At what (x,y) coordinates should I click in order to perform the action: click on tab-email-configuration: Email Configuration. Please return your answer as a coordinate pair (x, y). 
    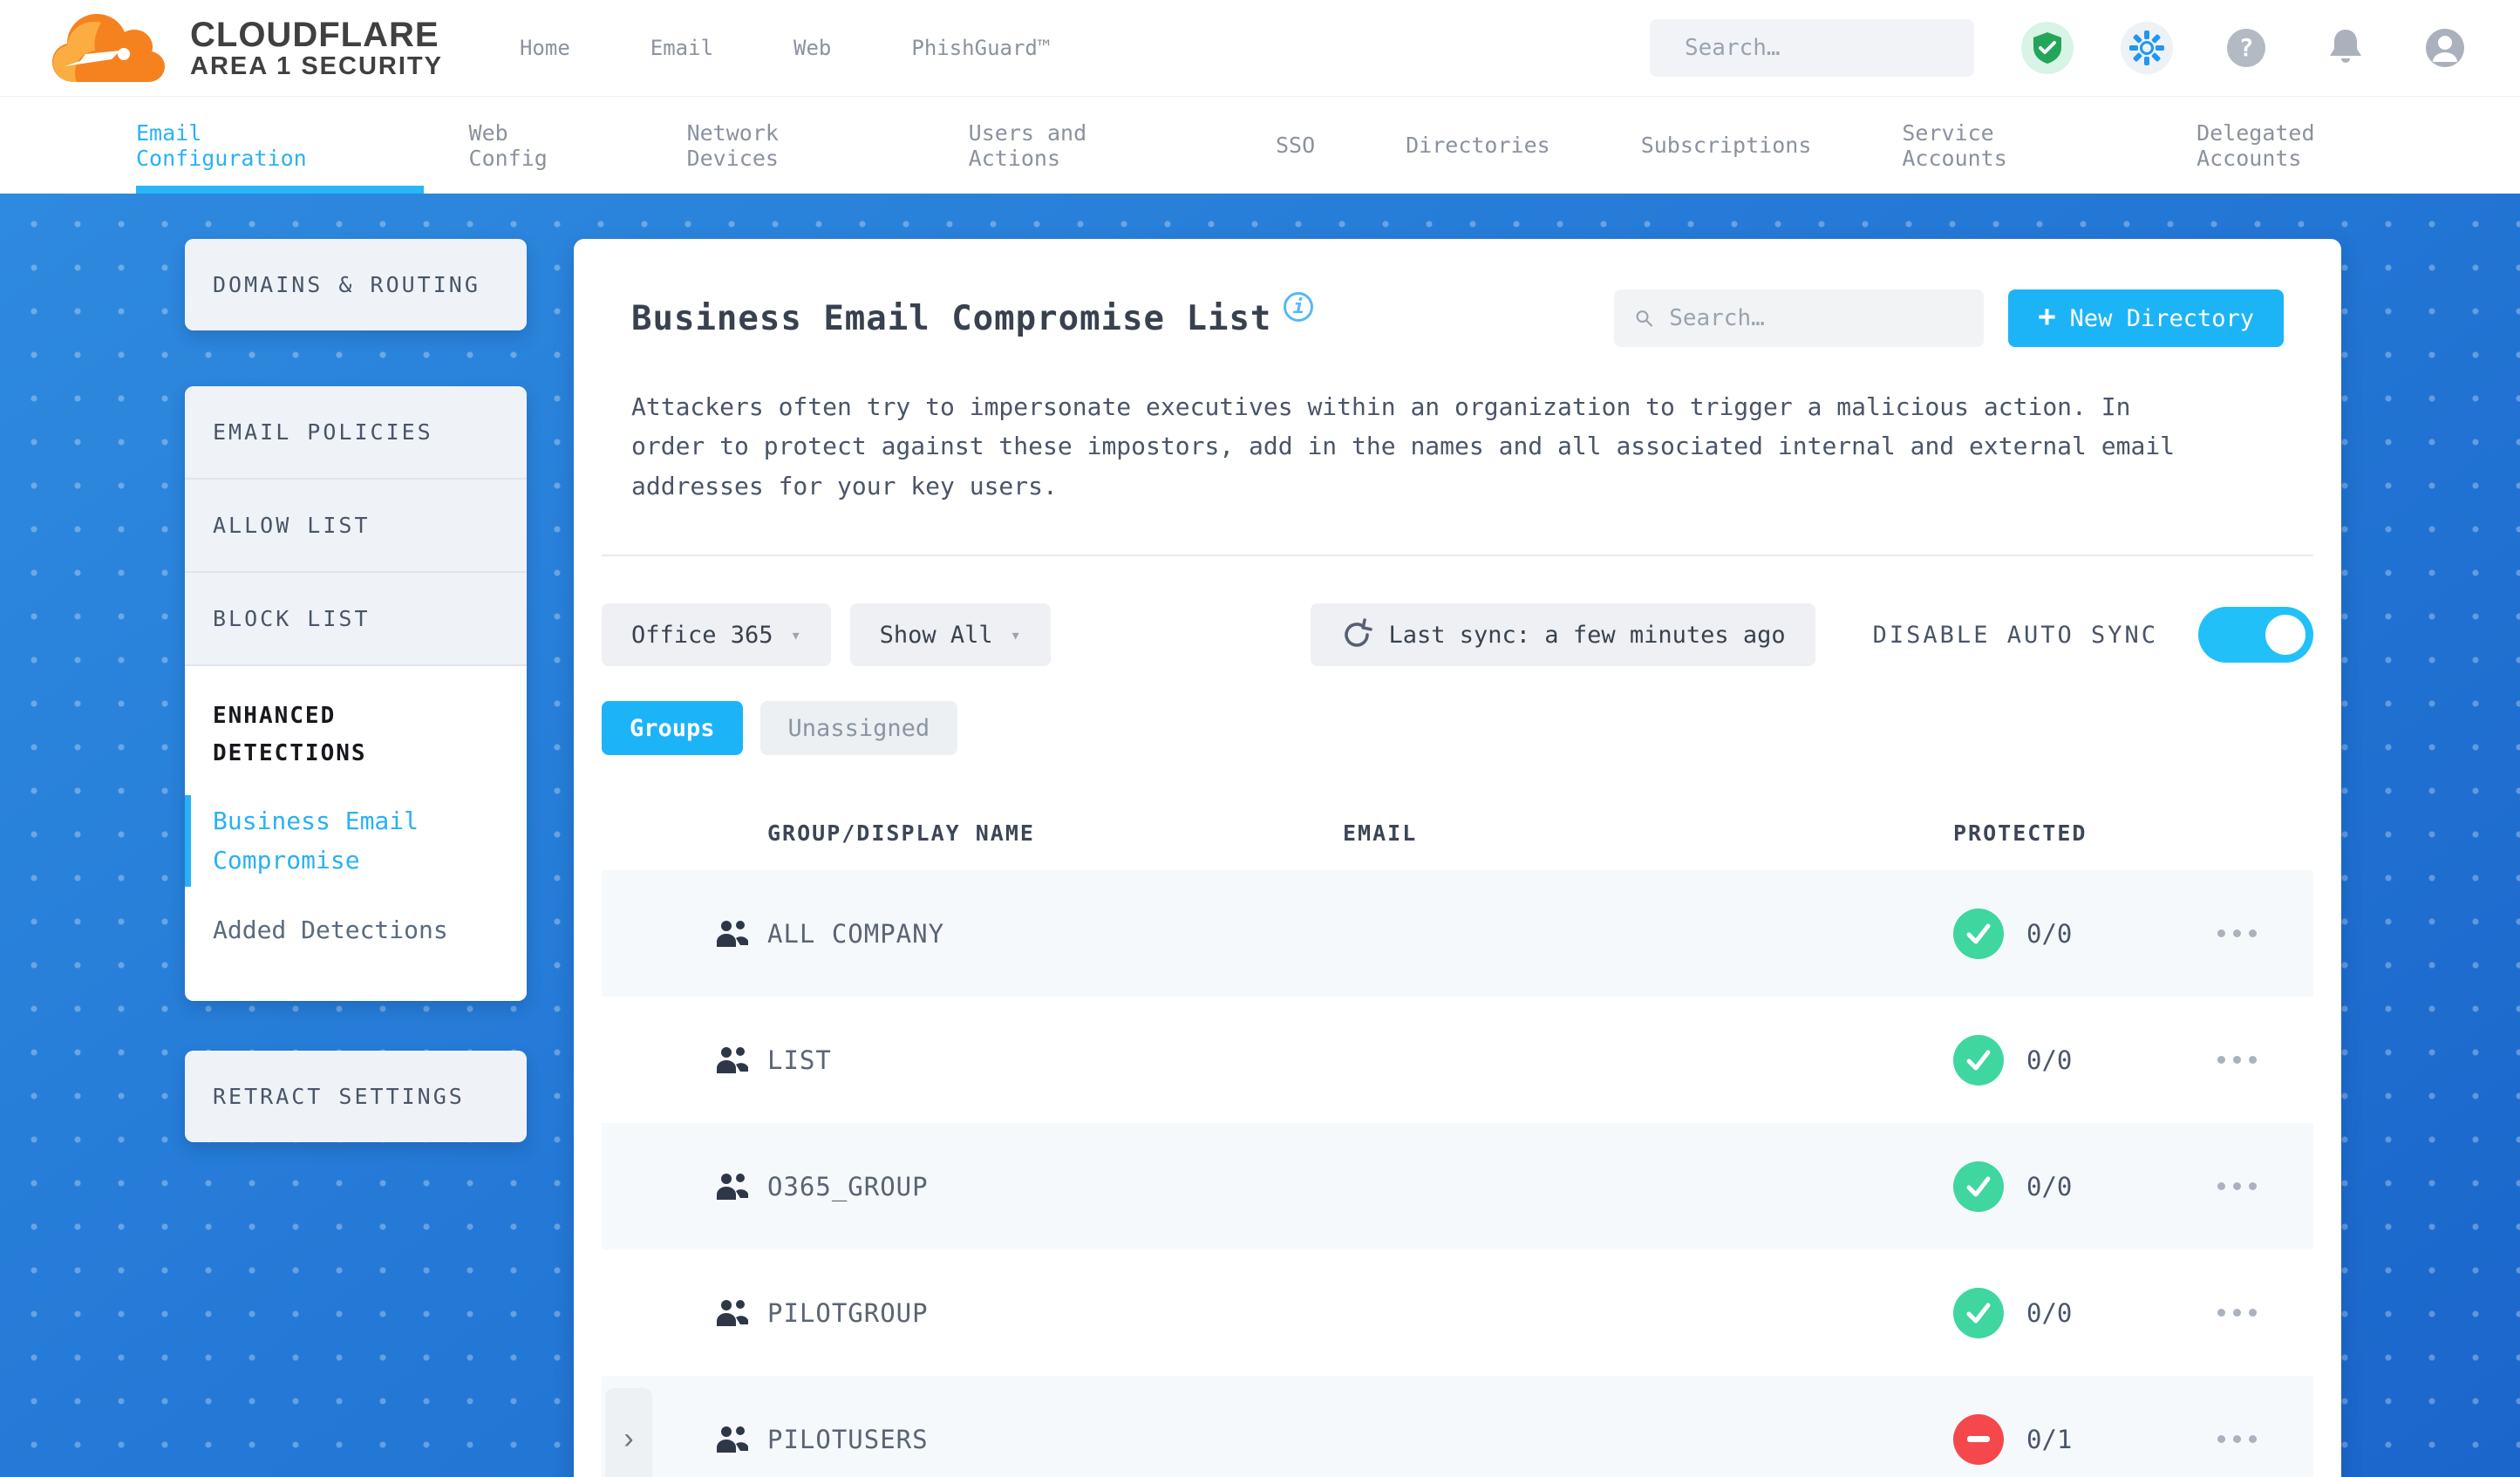
    Looking at the image, I should click on (236, 145).